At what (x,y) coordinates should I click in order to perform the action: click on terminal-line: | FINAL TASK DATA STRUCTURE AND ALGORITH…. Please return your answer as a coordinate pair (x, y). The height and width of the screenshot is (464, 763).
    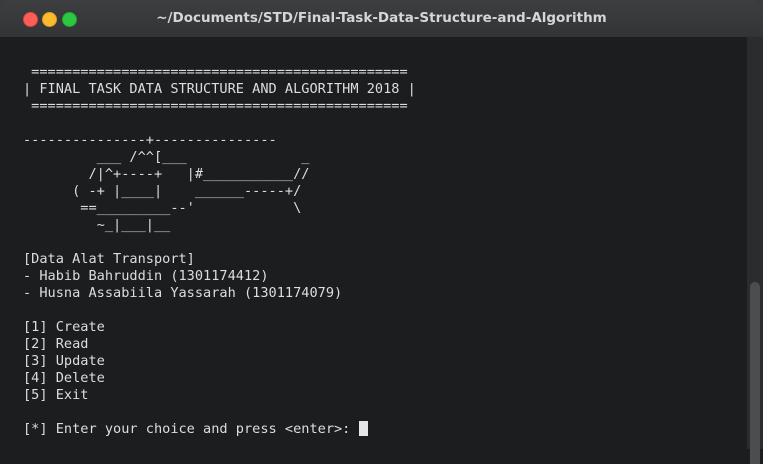
    Looking at the image, I should click on (219, 89).